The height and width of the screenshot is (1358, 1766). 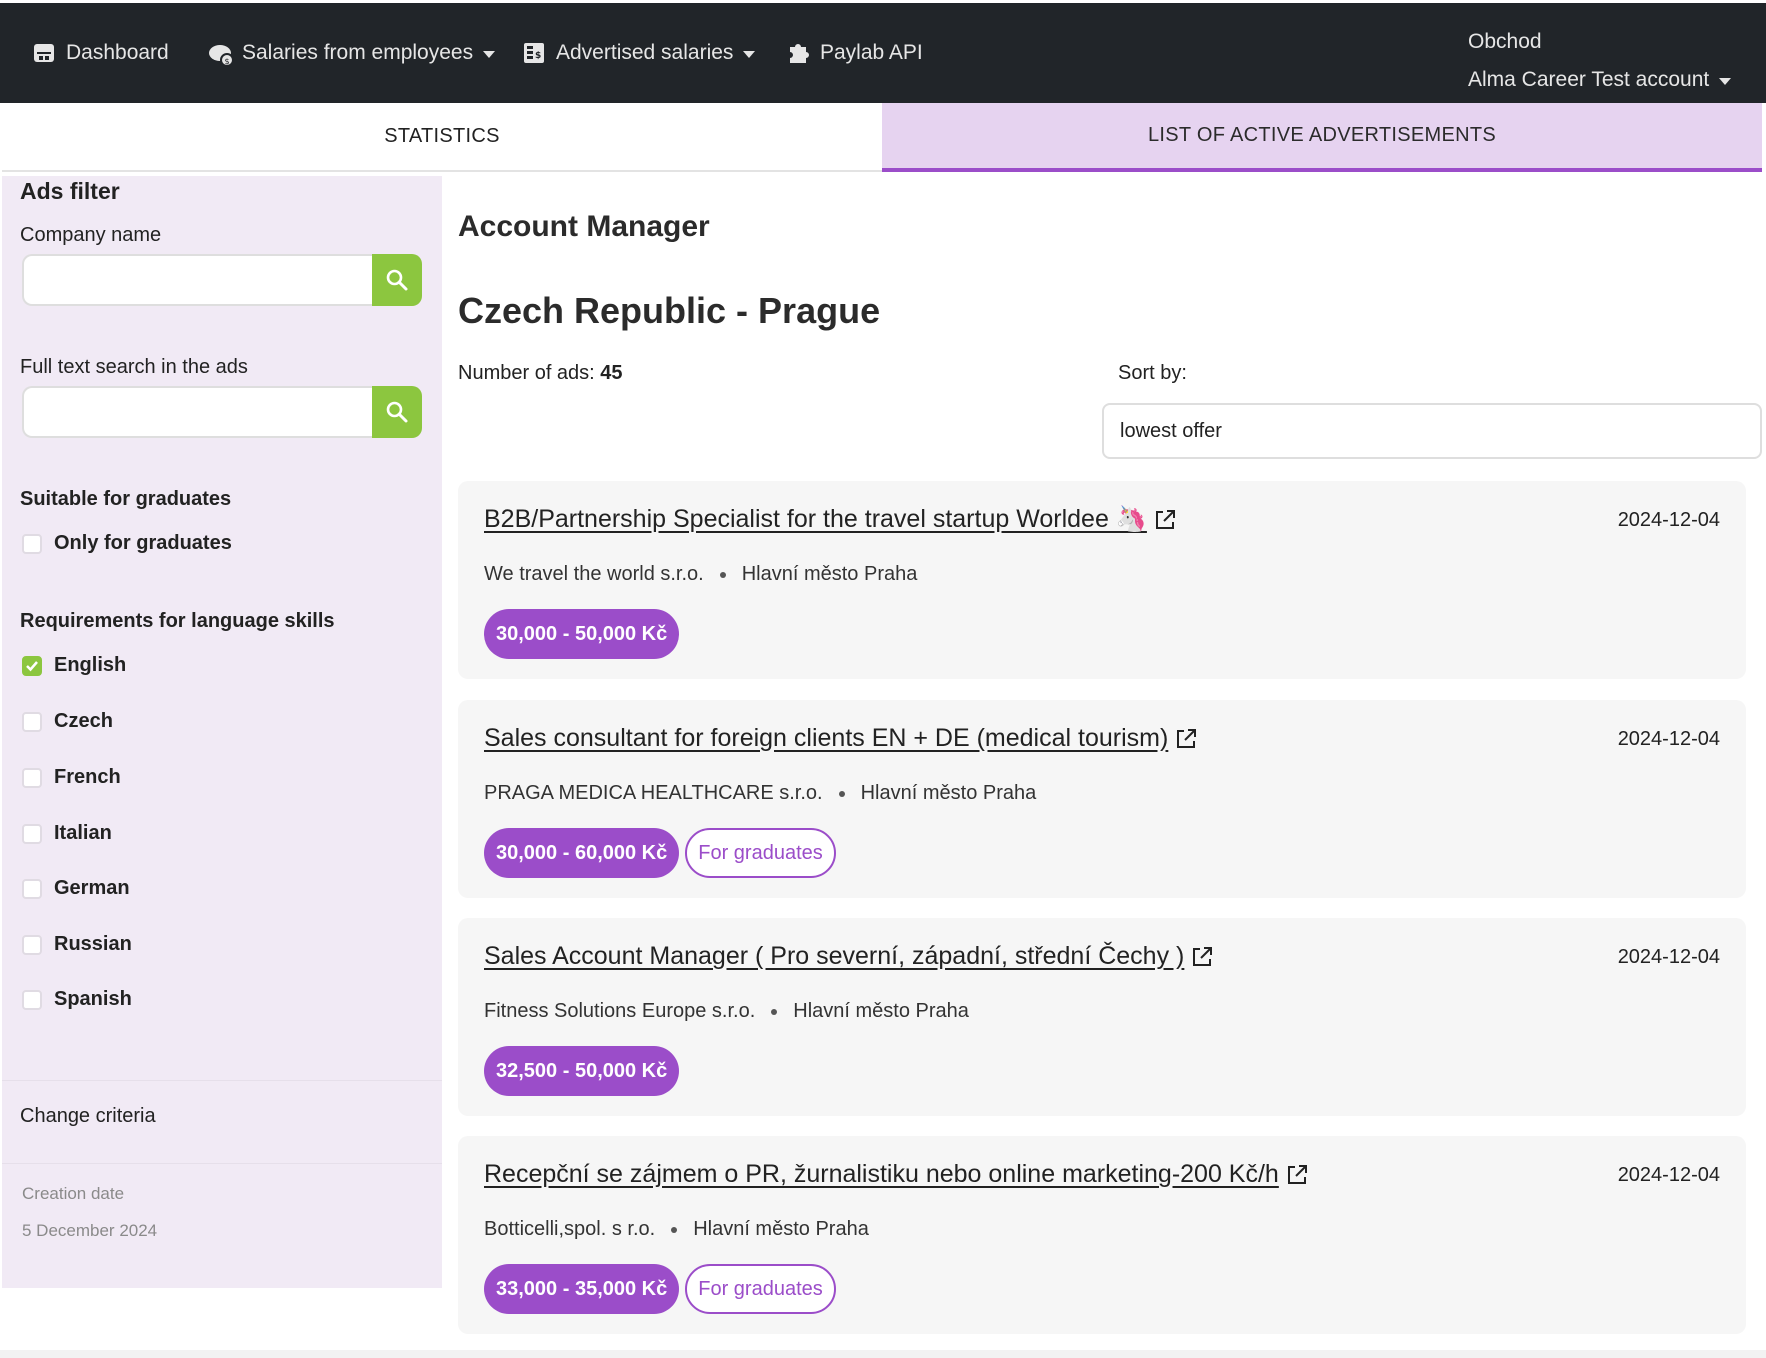 What do you see at coordinates (44, 53) in the screenshot?
I see `dashboard-icon` at bounding box center [44, 53].